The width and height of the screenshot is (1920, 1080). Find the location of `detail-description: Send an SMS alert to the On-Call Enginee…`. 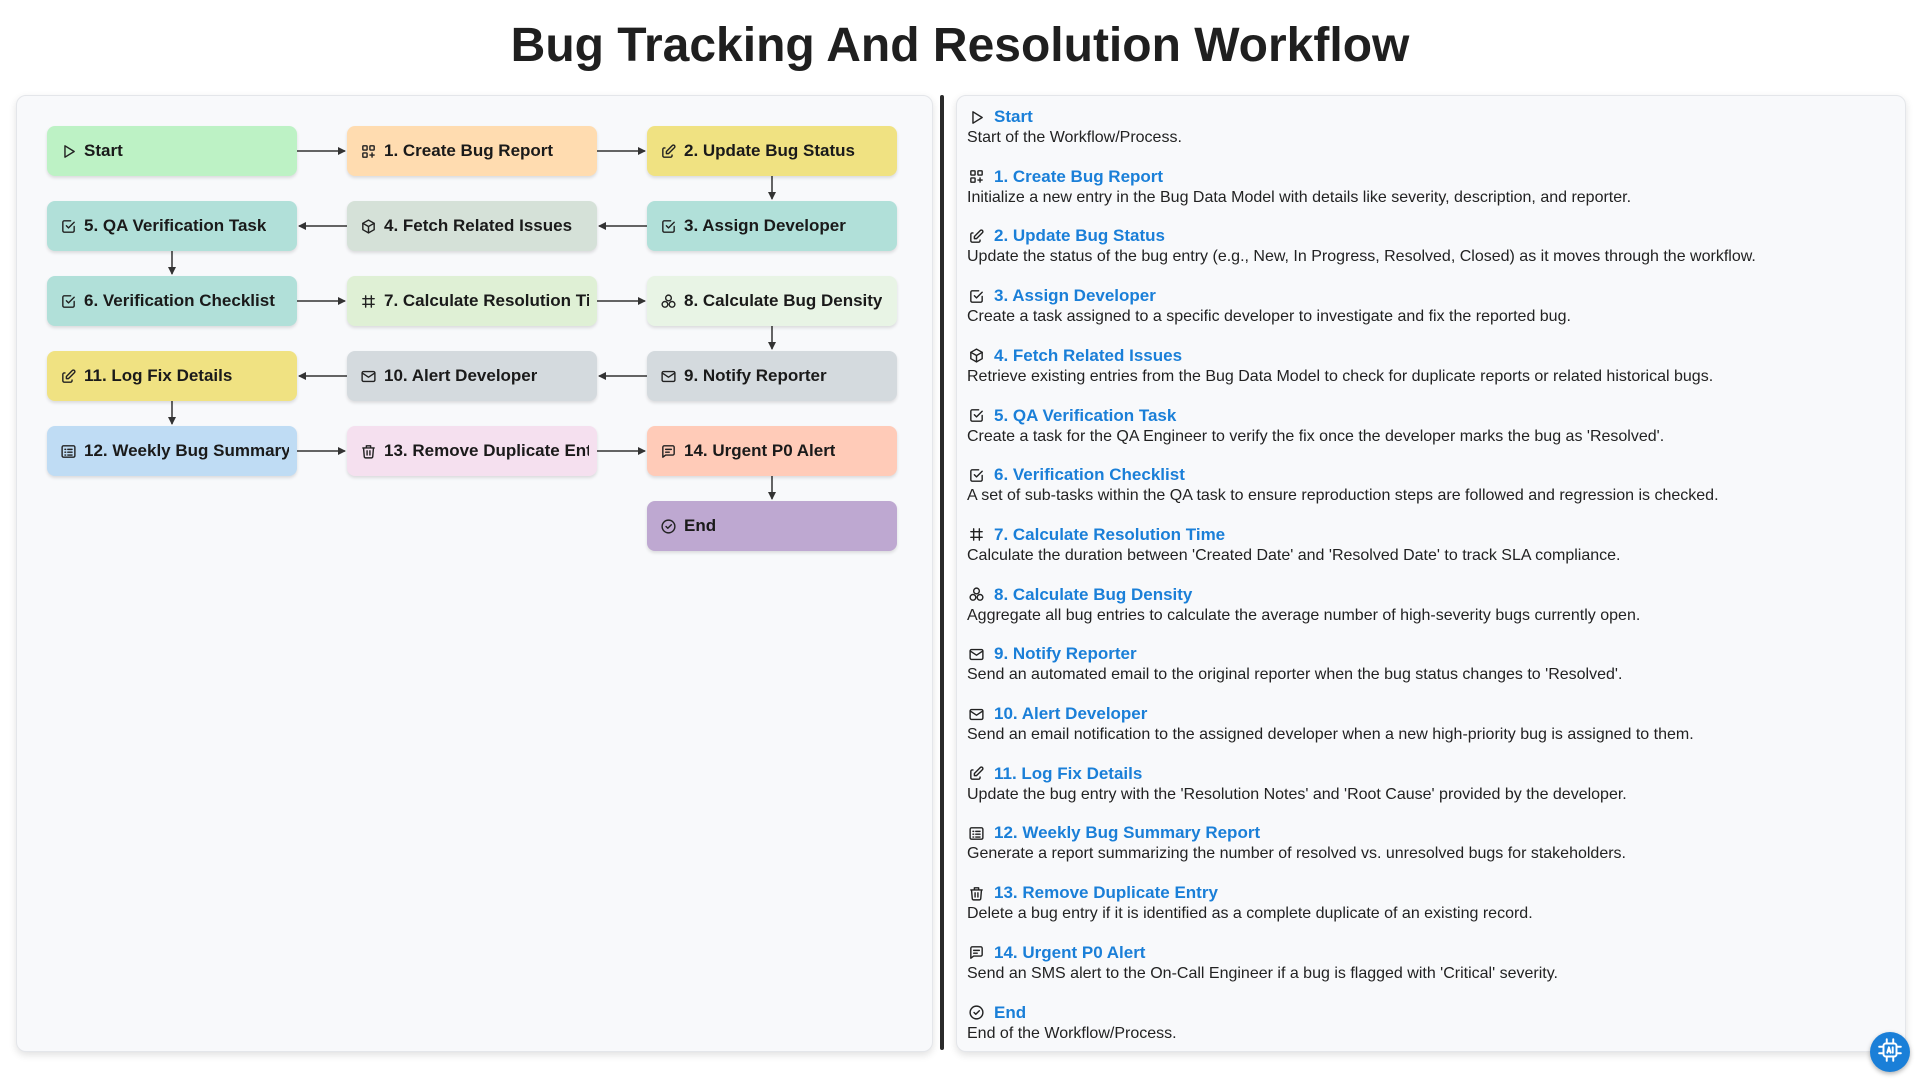

detail-description: Send an SMS alert to the On-Call Enginee… is located at coordinates (1262, 973).